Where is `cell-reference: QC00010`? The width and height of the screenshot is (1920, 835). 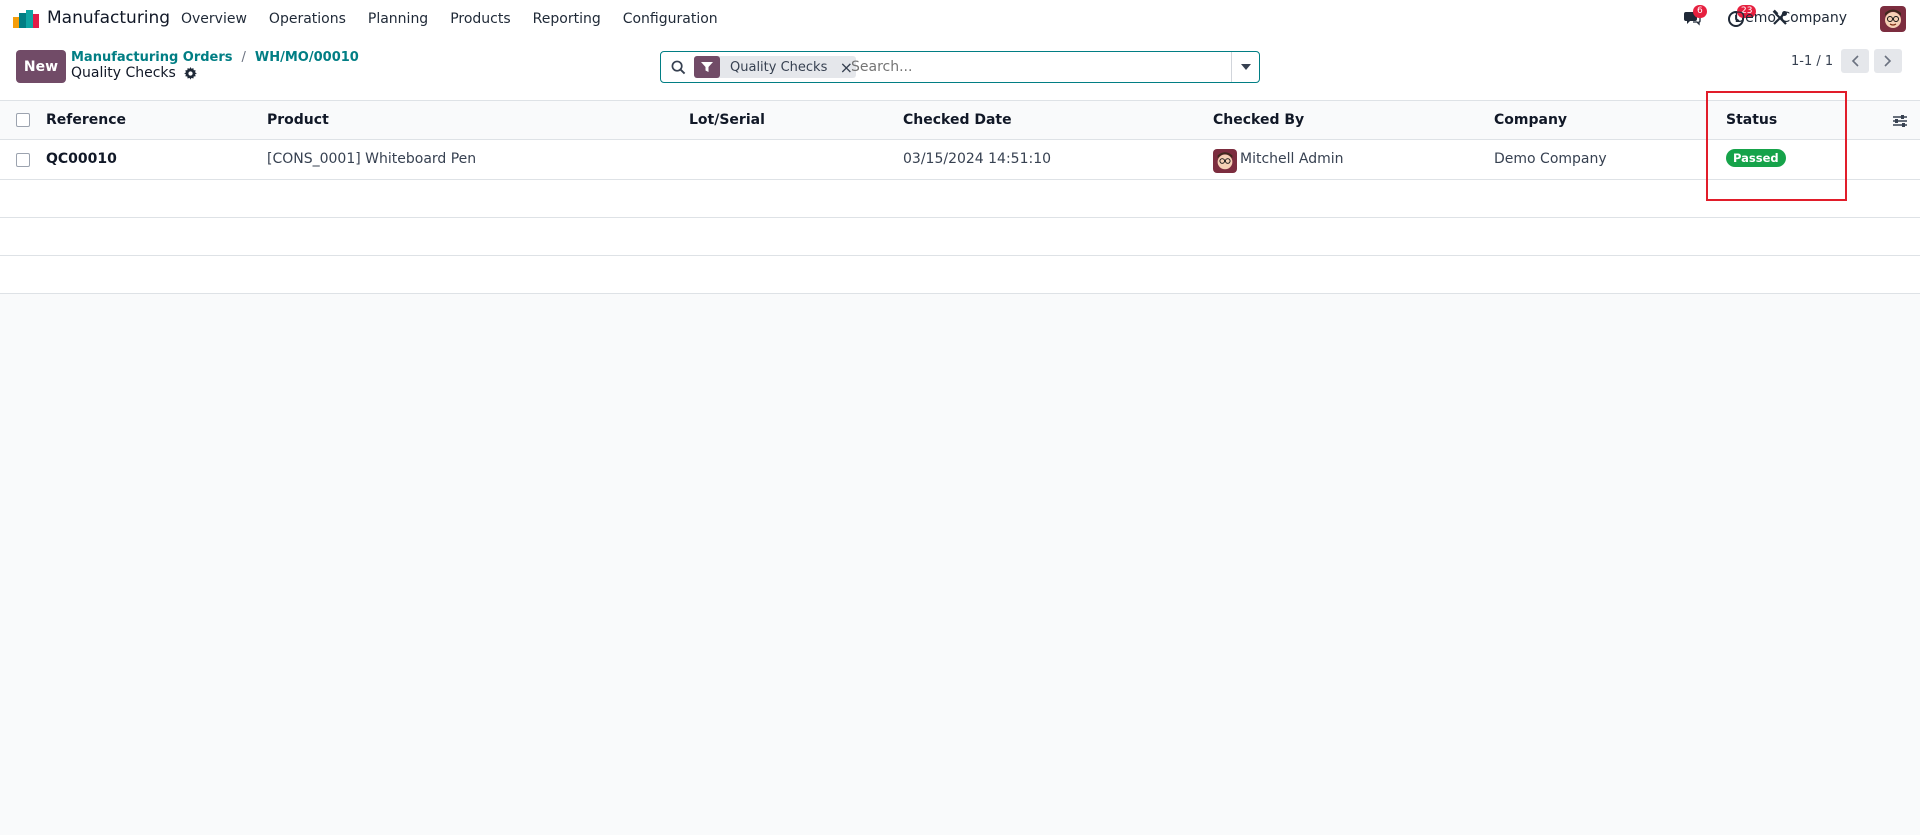 cell-reference: QC00010 is located at coordinates (81, 159).